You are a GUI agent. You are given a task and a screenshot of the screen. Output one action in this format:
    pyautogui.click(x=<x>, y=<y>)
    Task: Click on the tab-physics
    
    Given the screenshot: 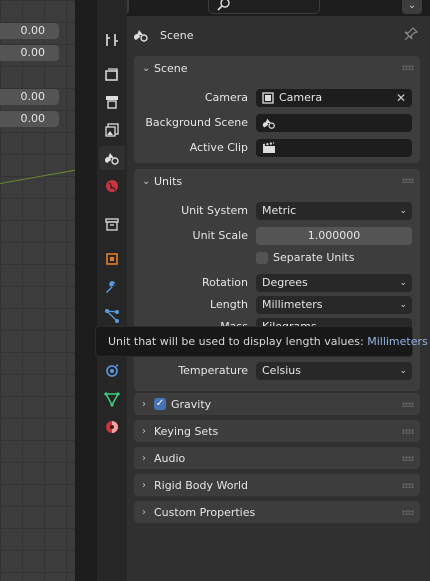 What is the action you would take?
    pyautogui.click(x=112, y=371)
    